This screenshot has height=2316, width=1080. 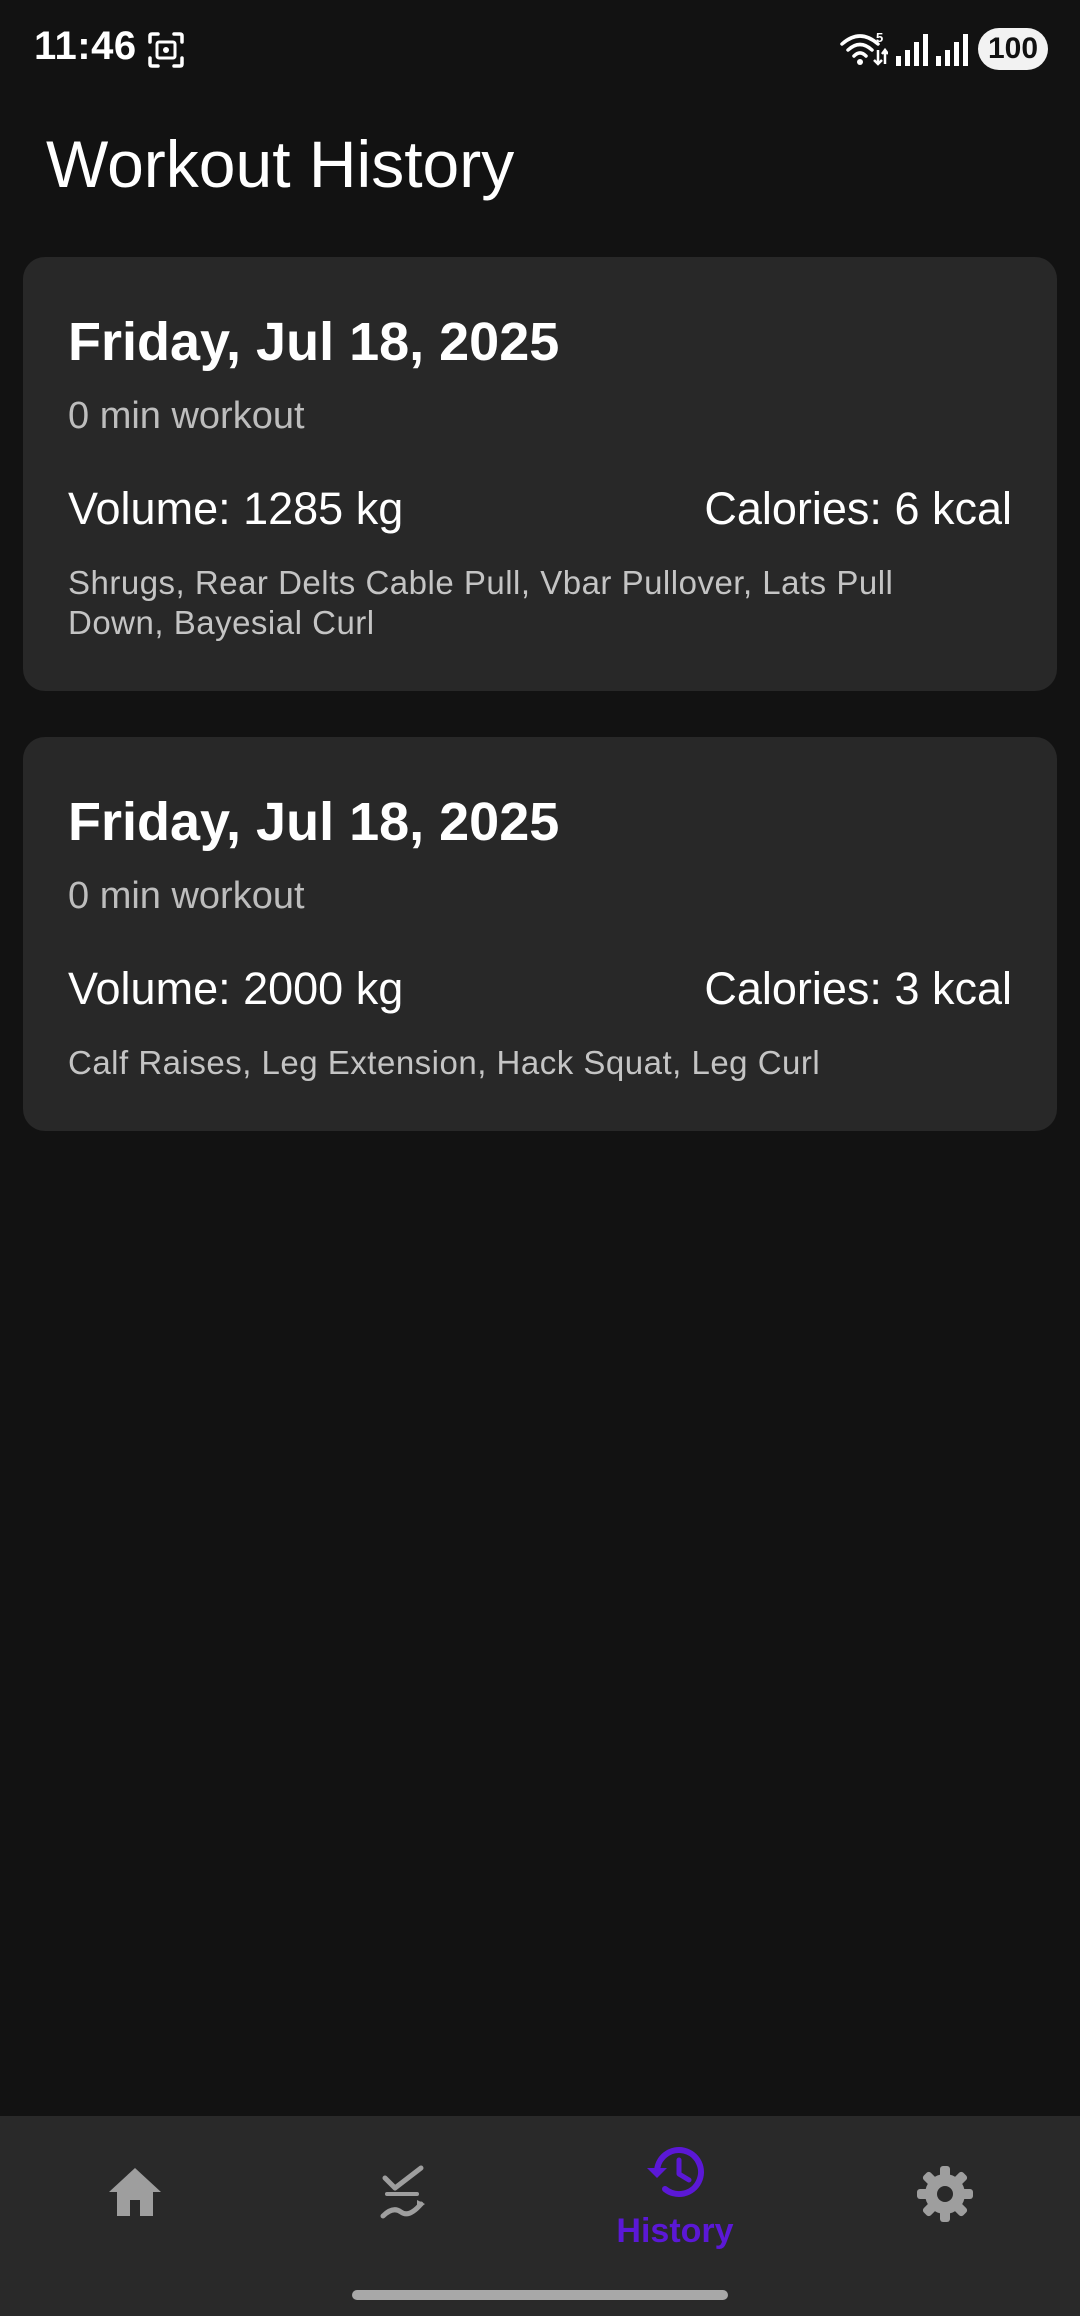 I want to click on nav-item-home, so click(x=135, y=2216).